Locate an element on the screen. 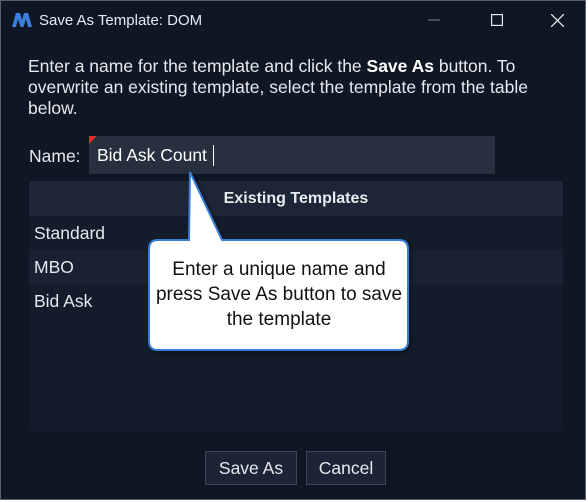  template-name-input is located at coordinates (292, 155).